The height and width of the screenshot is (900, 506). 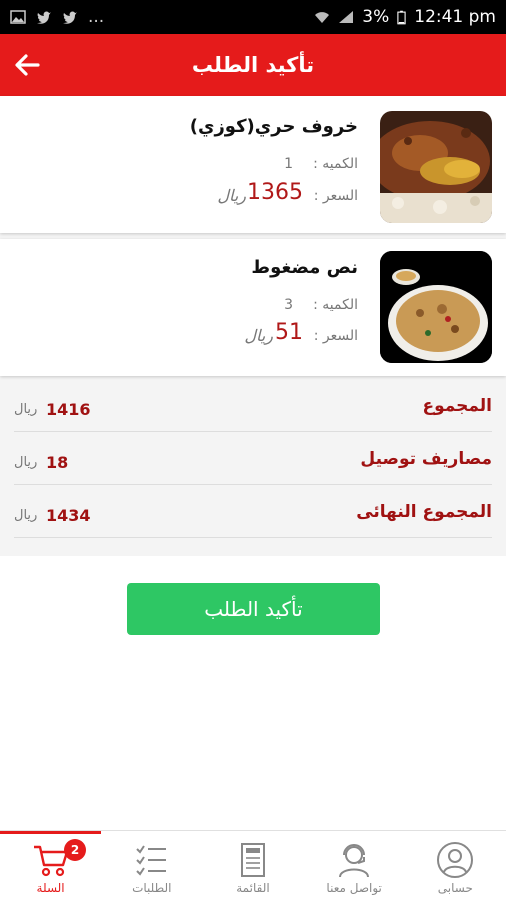 What do you see at coordinates (68, 515) in the screenshot?
I see `final-total-value: 1434` at bounding box center [68, 515].